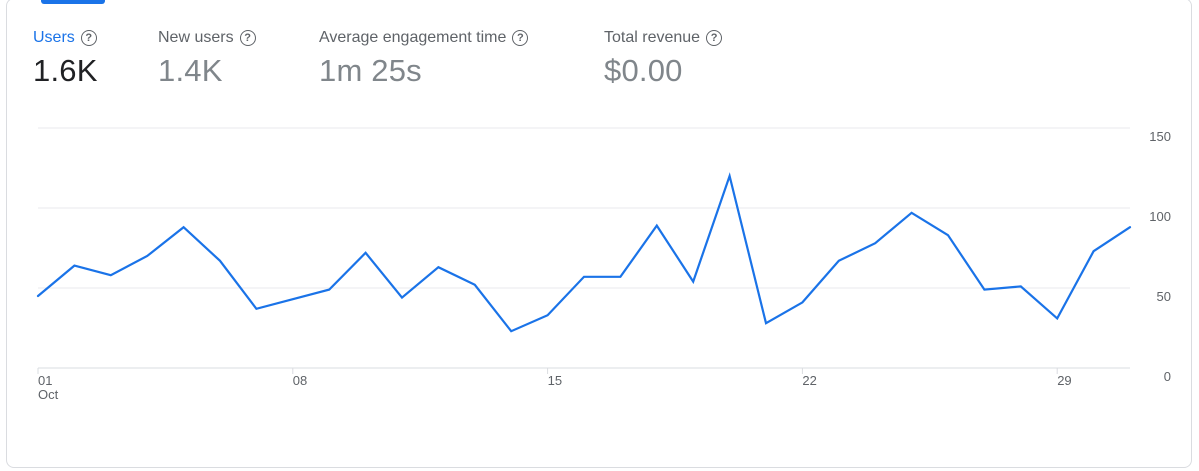  What do you see at coordinates (1160, 136) in the screenshot?
I see `y-tick-label: 150` at bounding box center [1160, 136].